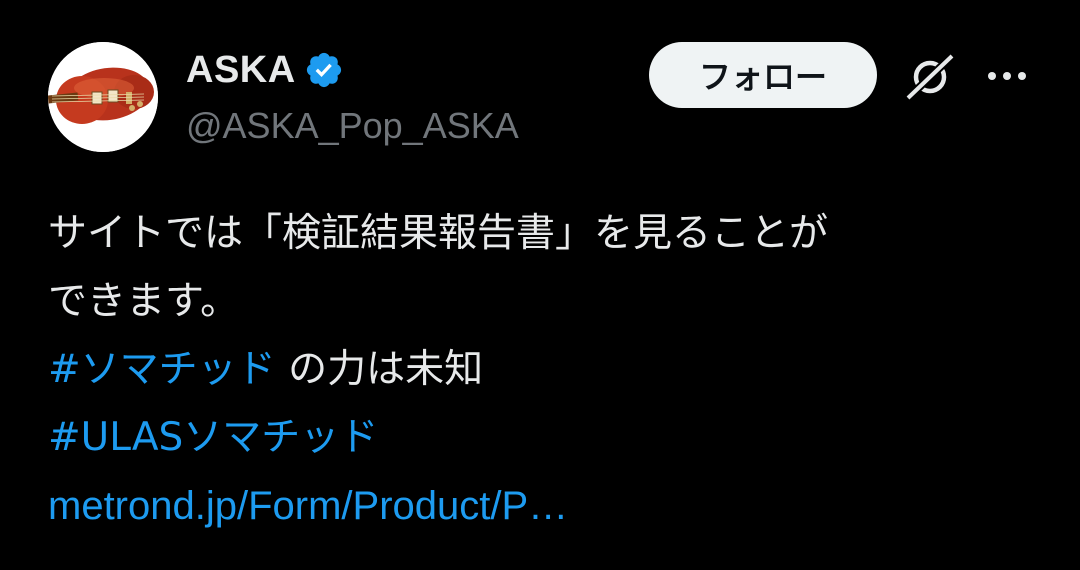 Image resolution: width=1080 pixels, height=570 pixels. I want to click on violin-bass-image, so click(103, 97).